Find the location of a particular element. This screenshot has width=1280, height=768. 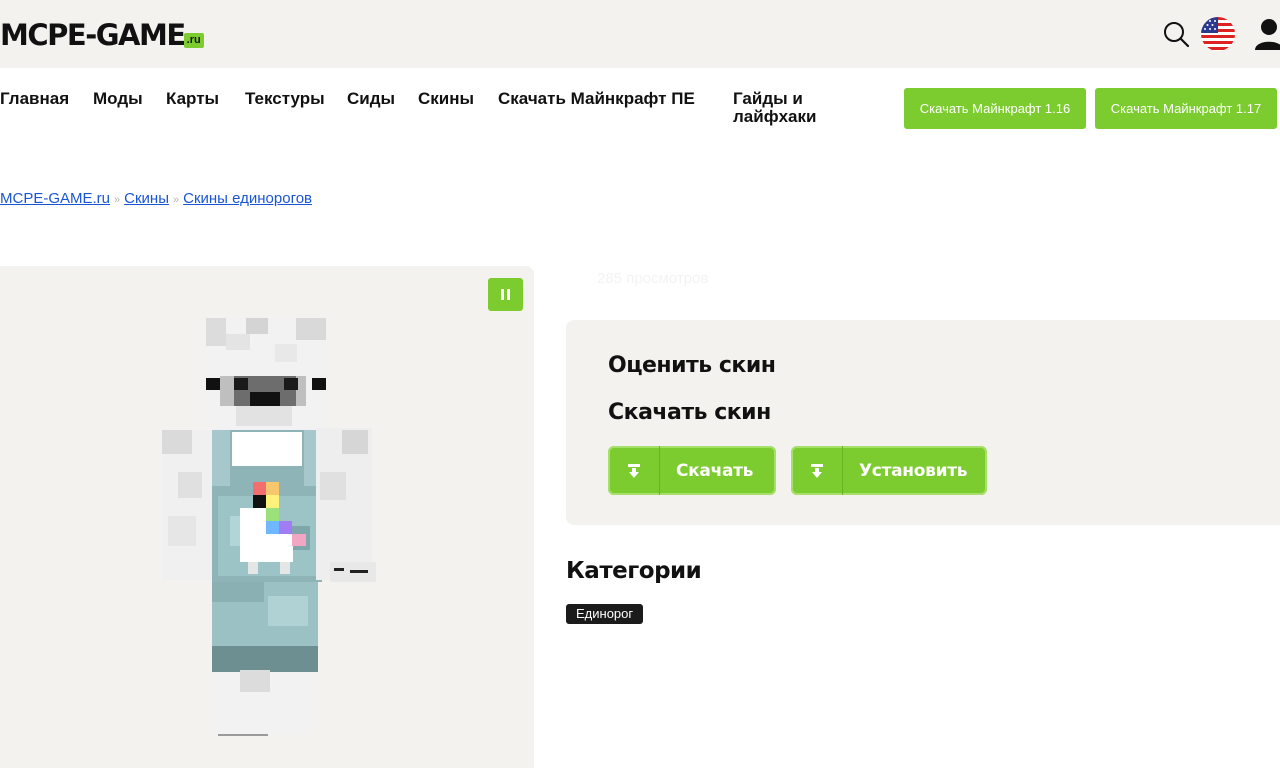

download-minecraft-117-button: Скачать Майнкрафт 1.17 is located at coordinates (1186, 108).